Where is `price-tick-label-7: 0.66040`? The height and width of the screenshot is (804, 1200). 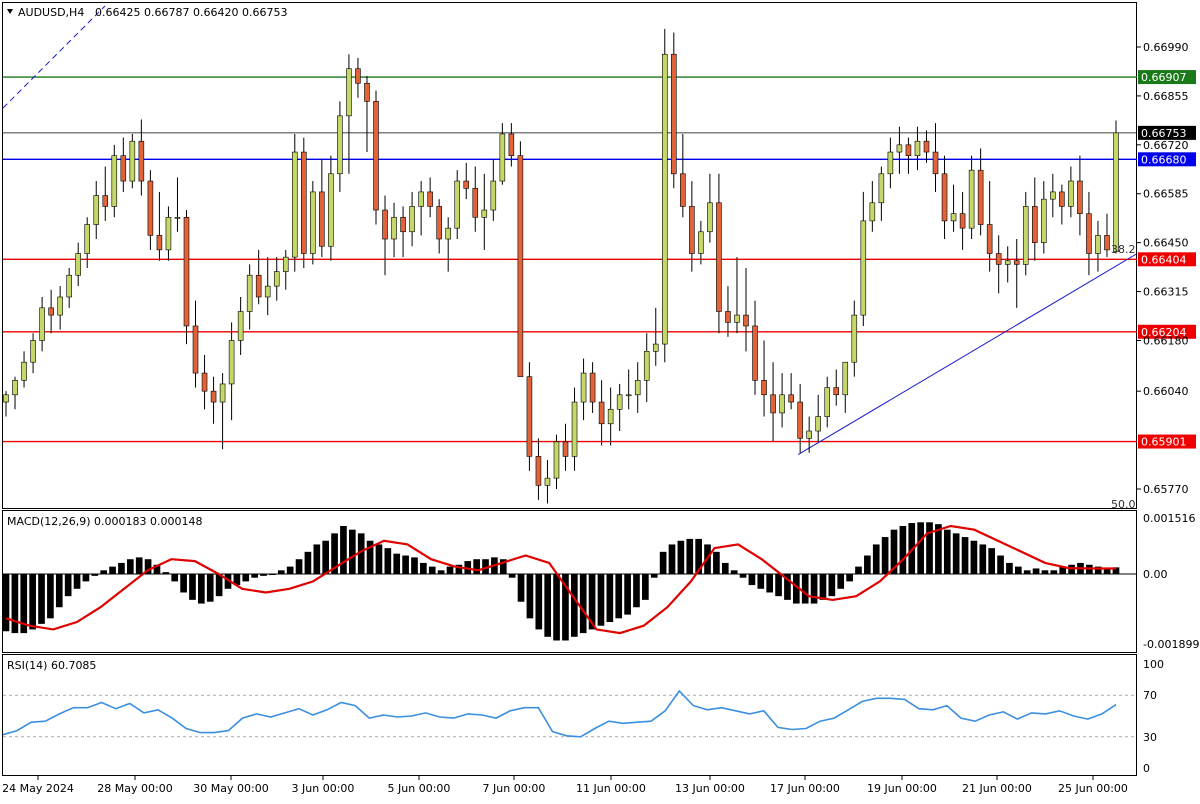
price-tick-label-7: 0.66040 is located at coordinates (1166, 391).